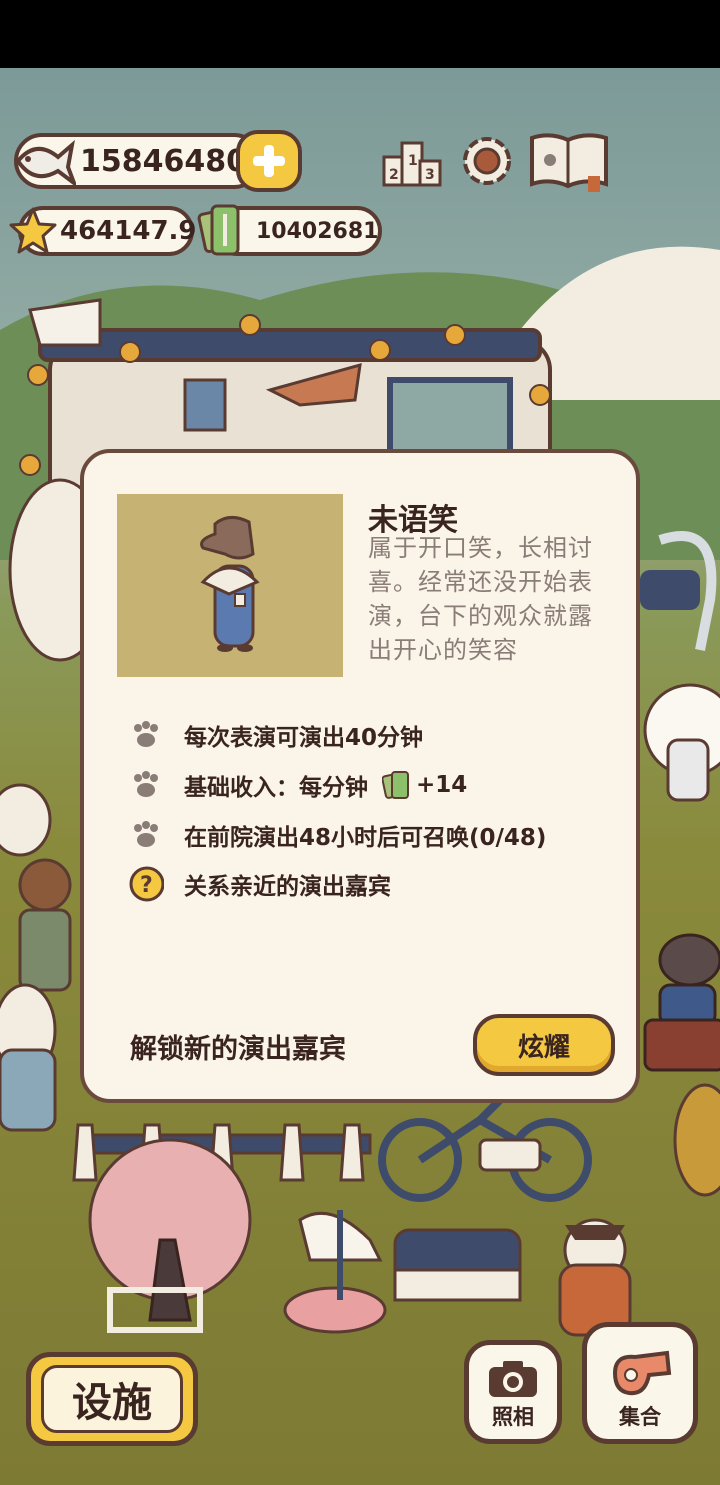 The image size is (720, 1485). Describe the element at coordinates (430, 175) in the screenshot. I see `svg-text: 3` at that location.